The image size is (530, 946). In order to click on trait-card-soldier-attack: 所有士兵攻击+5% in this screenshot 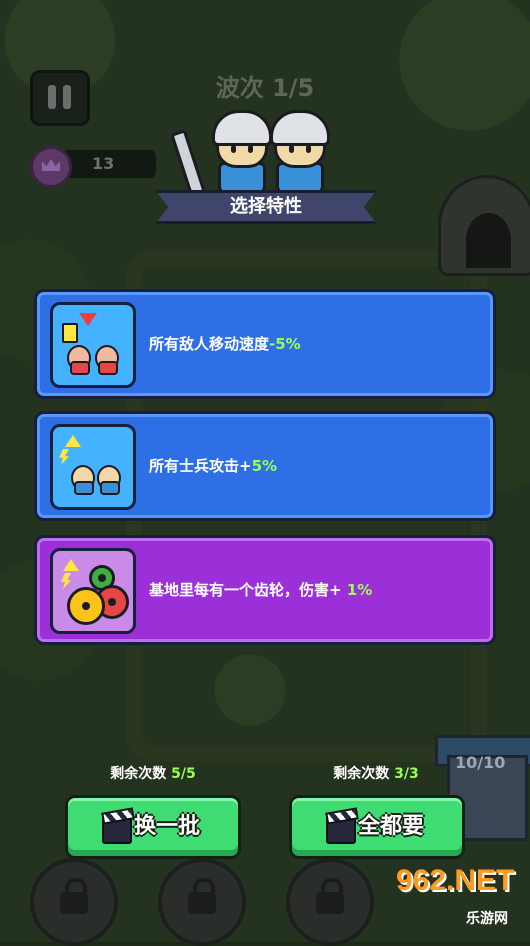, I will do `click(265, 466)`.